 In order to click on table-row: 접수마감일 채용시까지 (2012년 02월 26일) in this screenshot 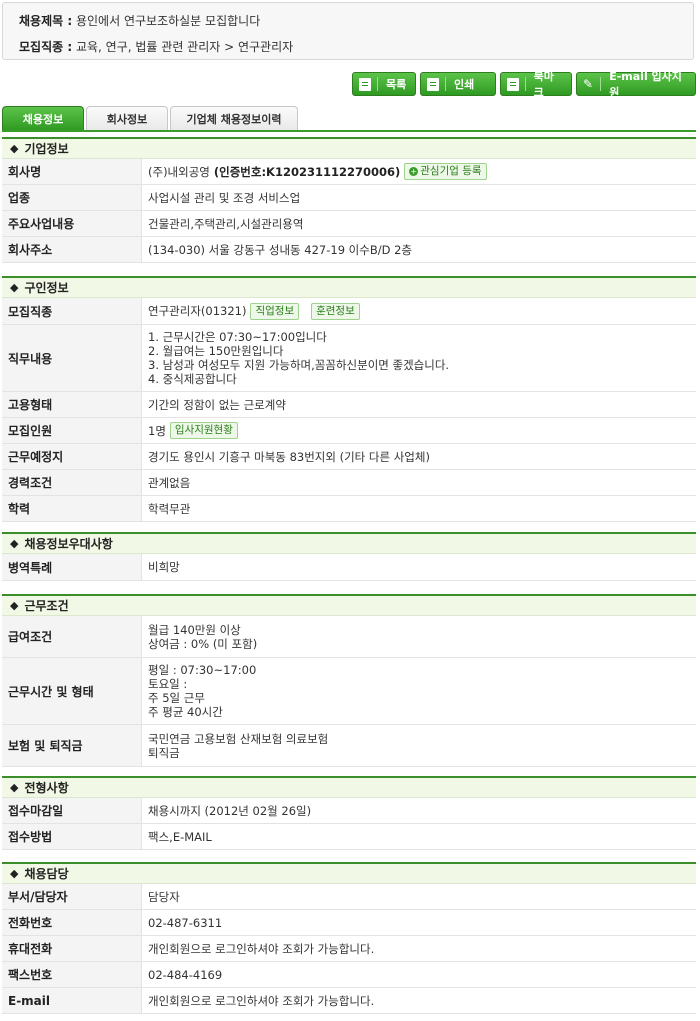, I will do `click(349, 811)`.